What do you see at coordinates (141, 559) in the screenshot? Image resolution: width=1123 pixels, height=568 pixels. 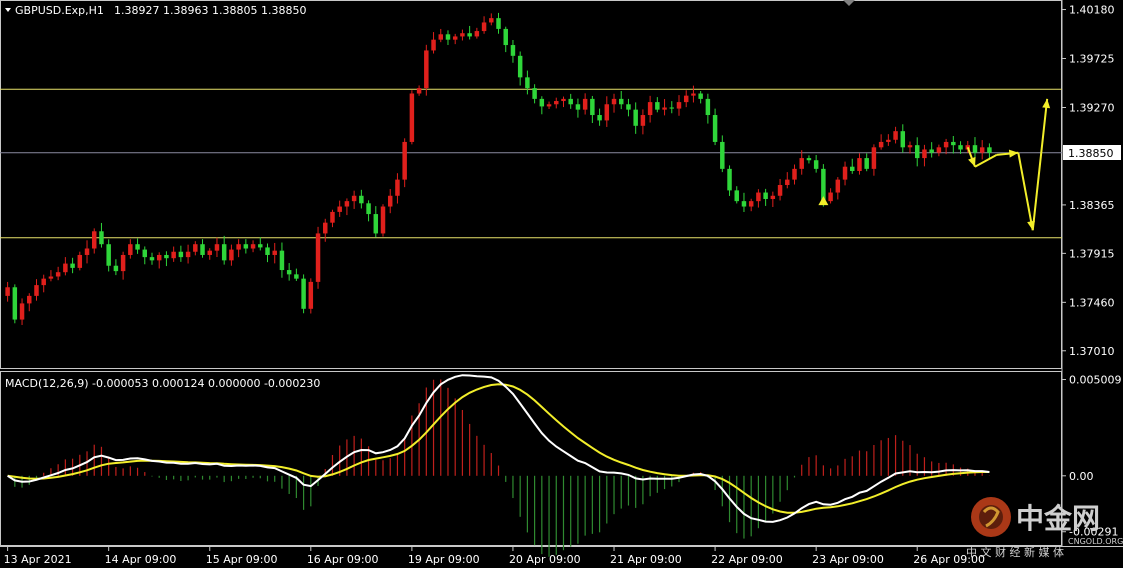 I see `time-tick-label: 14 Apr 09:00` at bounding box center [141, 559].